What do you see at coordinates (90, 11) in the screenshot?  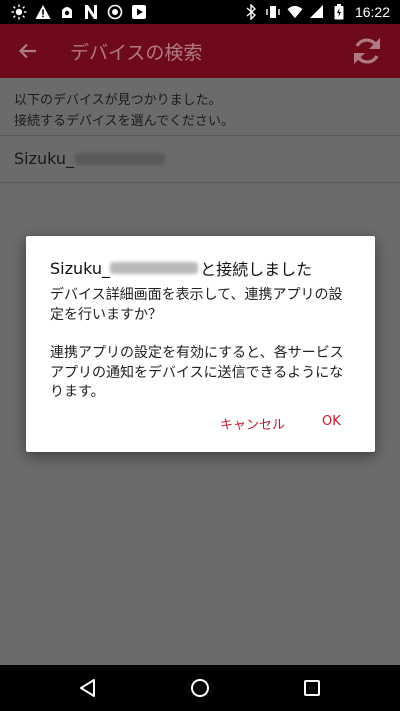 I see `n-icon` at bounding box center [90, 11].